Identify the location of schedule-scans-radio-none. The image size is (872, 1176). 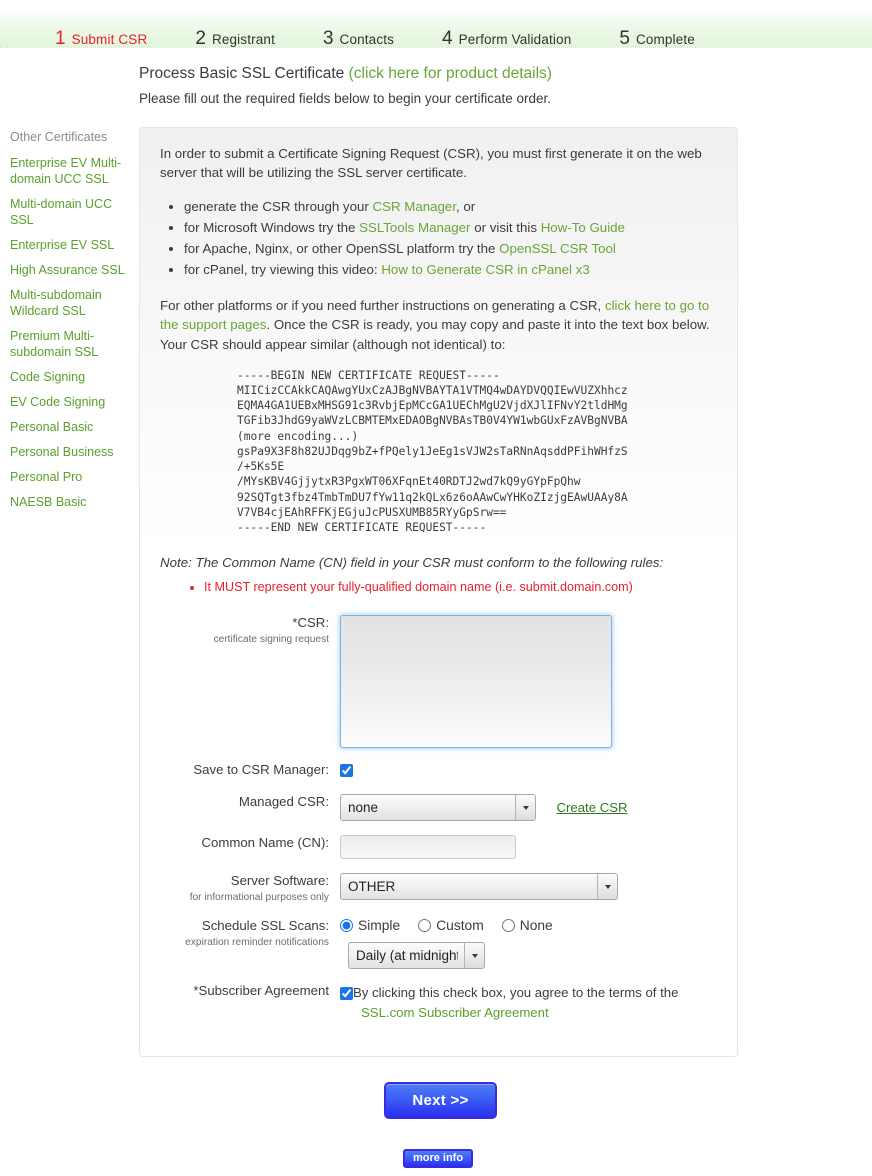
(508, 926).